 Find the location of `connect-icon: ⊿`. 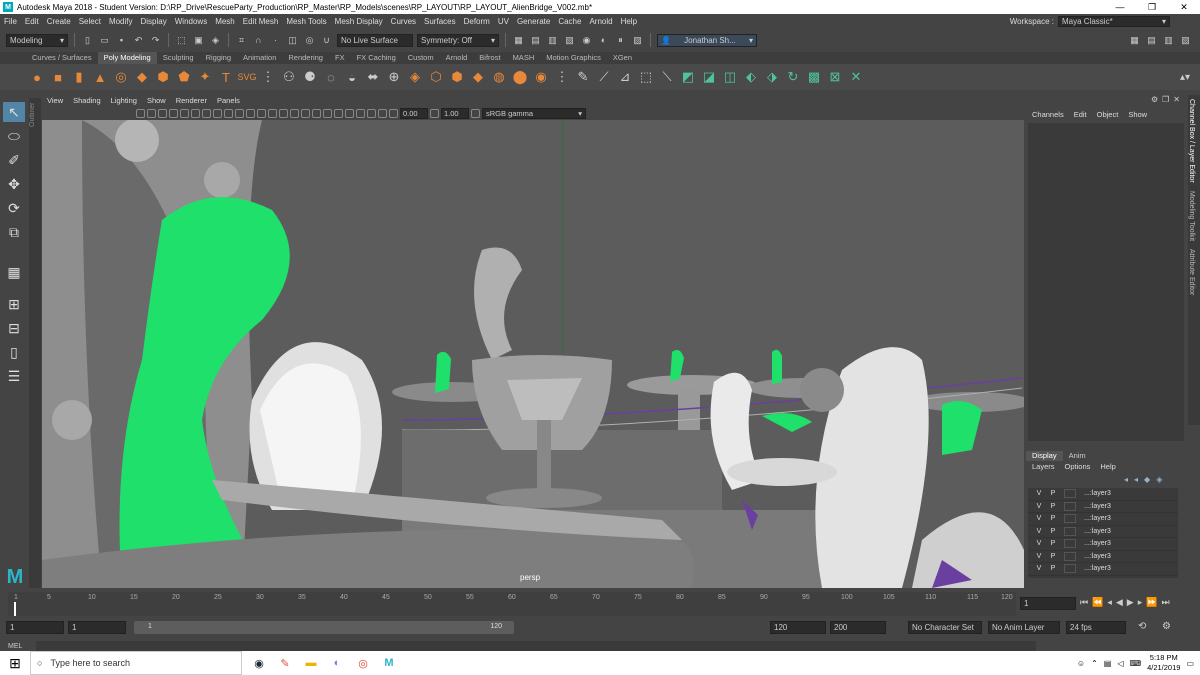

connect-icon: ⊿ is located at coordinates (625, 77).